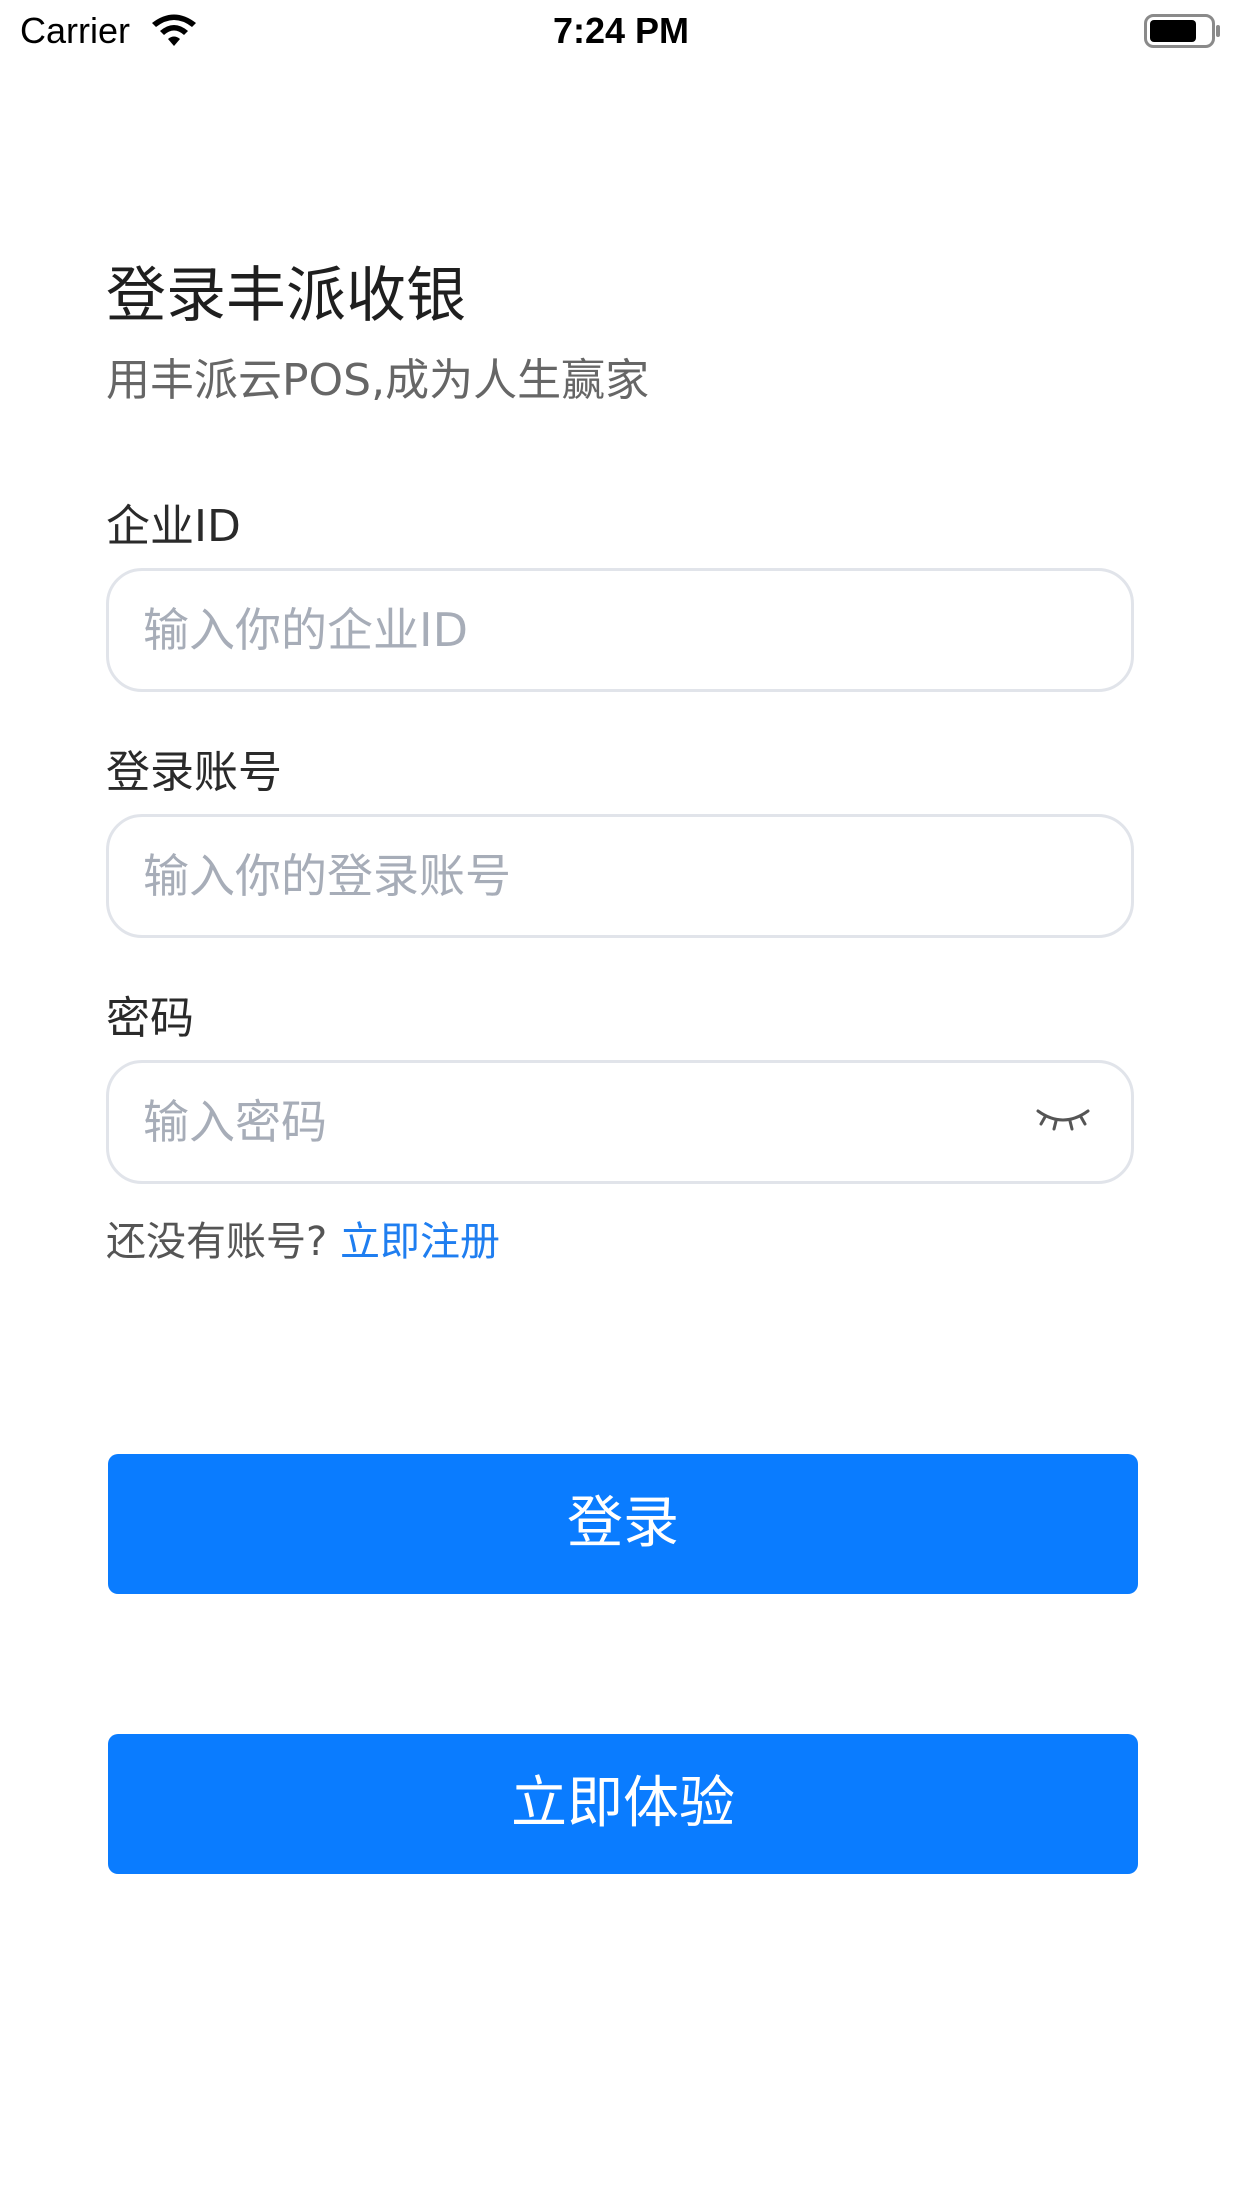 The height and width of the screenshot is (2208, 1242). I want to click on account-field, so click(620, 876).